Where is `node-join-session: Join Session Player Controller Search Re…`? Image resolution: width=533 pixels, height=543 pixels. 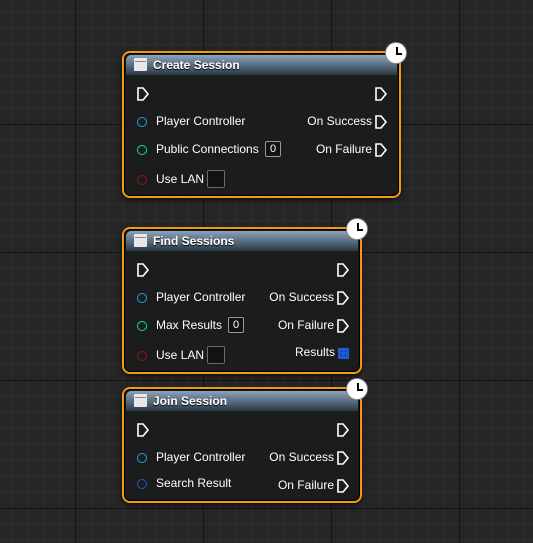
node-join-session: Join Session Player Controller Search Re… is located at coordinates (245, 440).